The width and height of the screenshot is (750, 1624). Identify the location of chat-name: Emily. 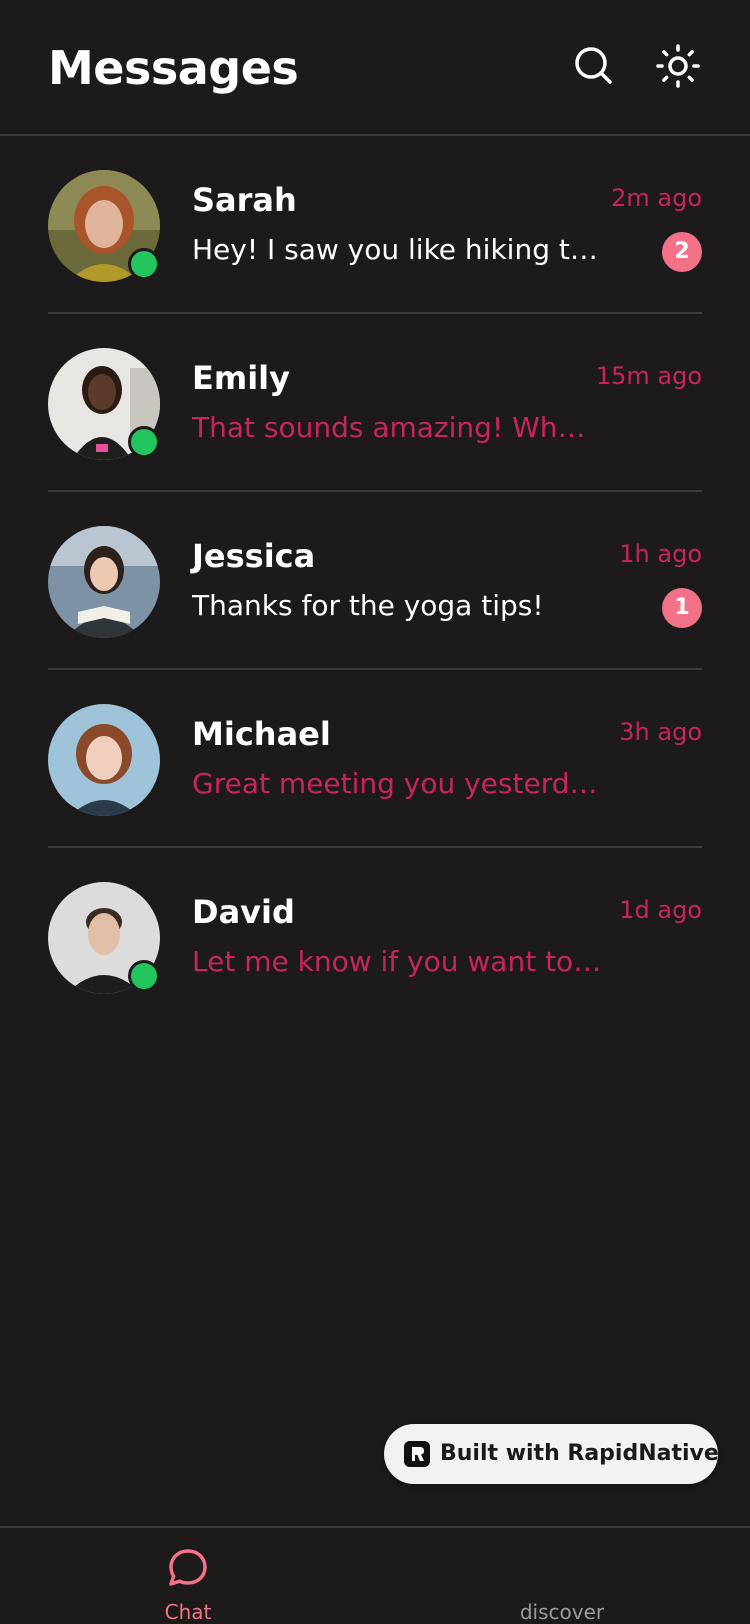
(241, 378).